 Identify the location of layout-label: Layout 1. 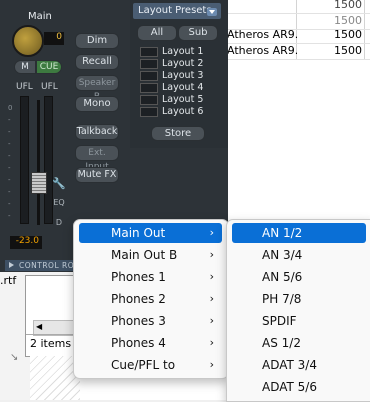
(183, 51).